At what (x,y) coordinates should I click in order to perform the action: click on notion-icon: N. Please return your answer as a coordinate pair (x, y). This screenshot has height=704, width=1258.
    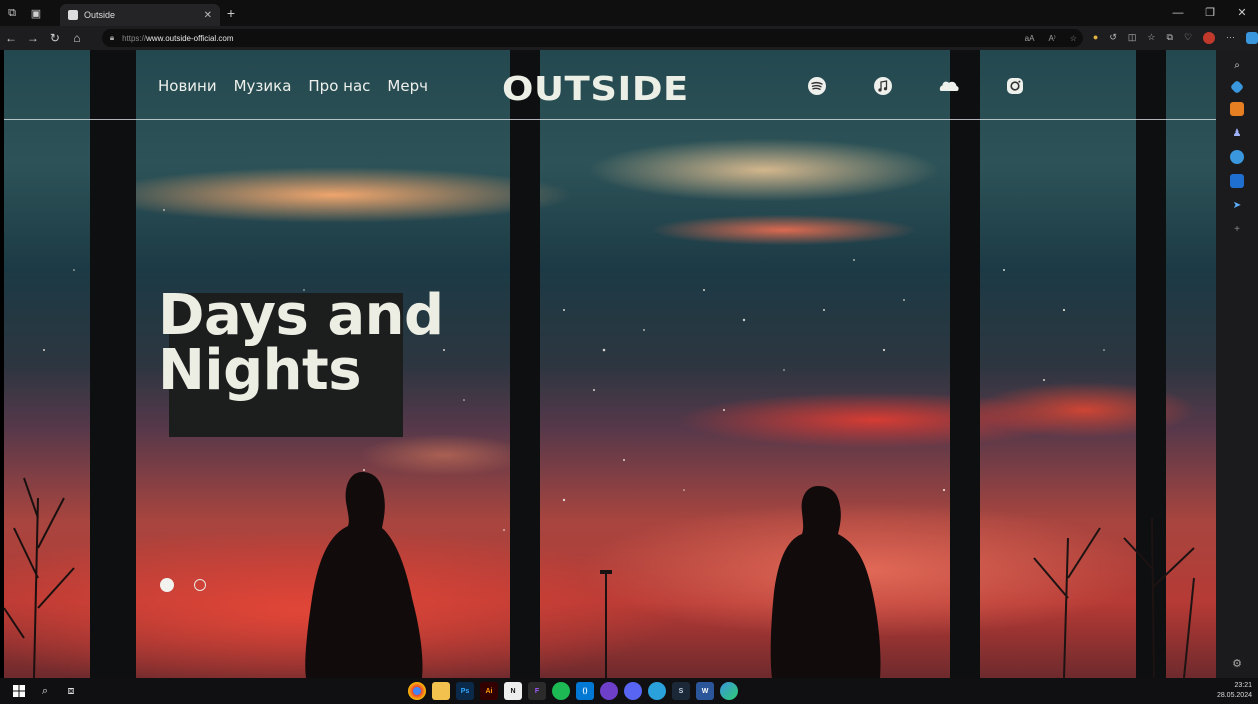
    Looking at the image, I should click on (513, 691).